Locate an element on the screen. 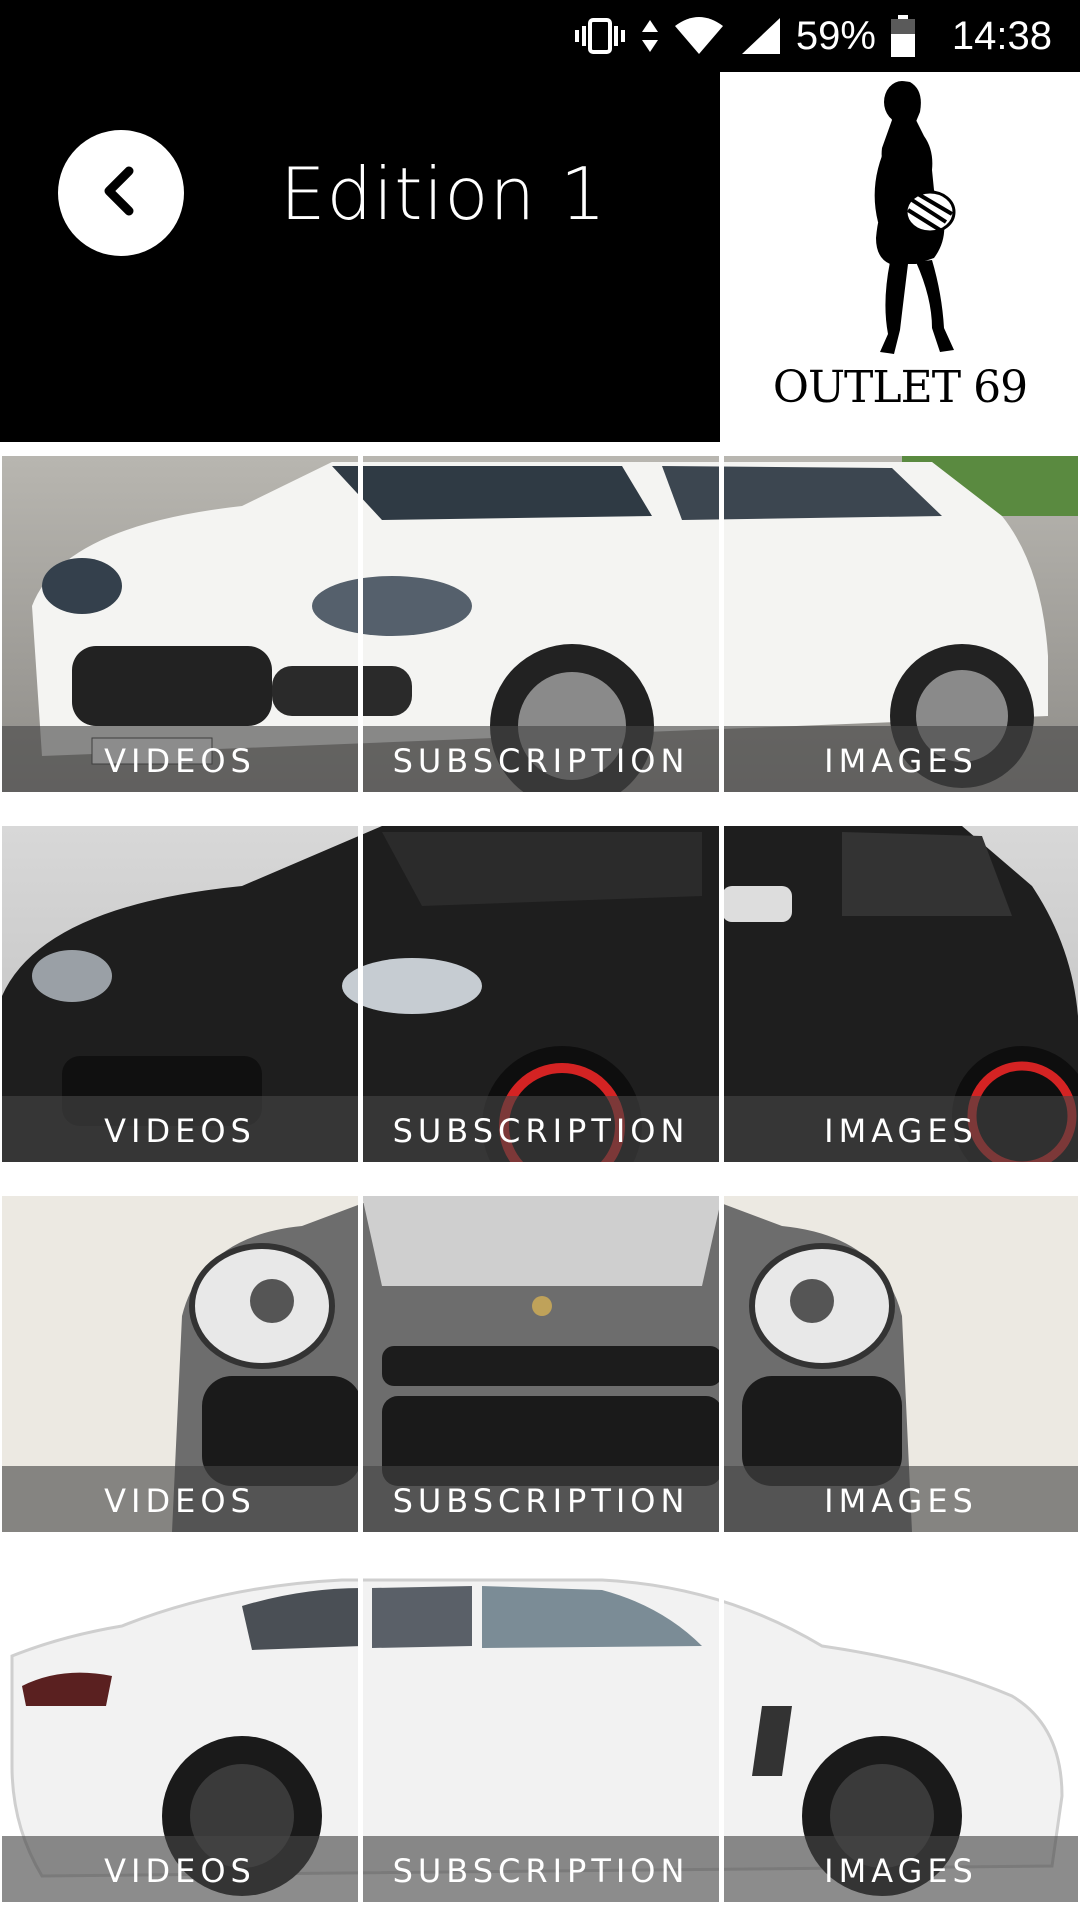 Image resolution: width=1080 pixels, height=1920 pixels. silhouette-logo-icon is located at coordinates (915, 217).